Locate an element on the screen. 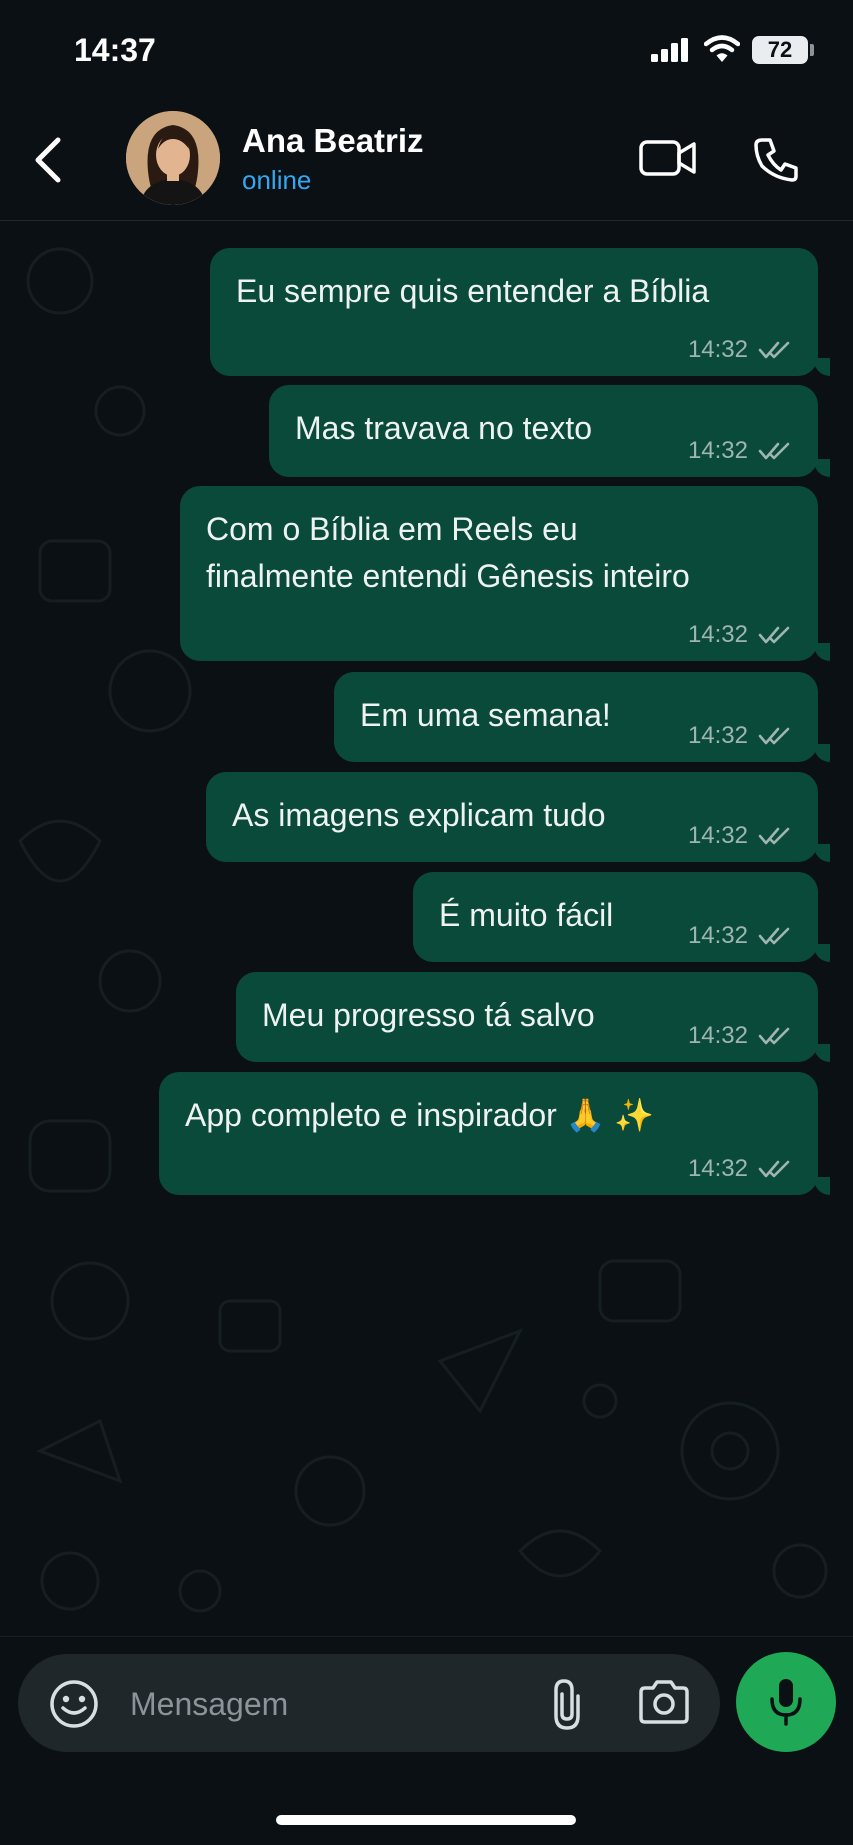 The height and width of the screenshot is (1845, 853). message-bubble: App completo e inspirador 🙏 ✨ 14:32 is located at coordinates (494, 1133).